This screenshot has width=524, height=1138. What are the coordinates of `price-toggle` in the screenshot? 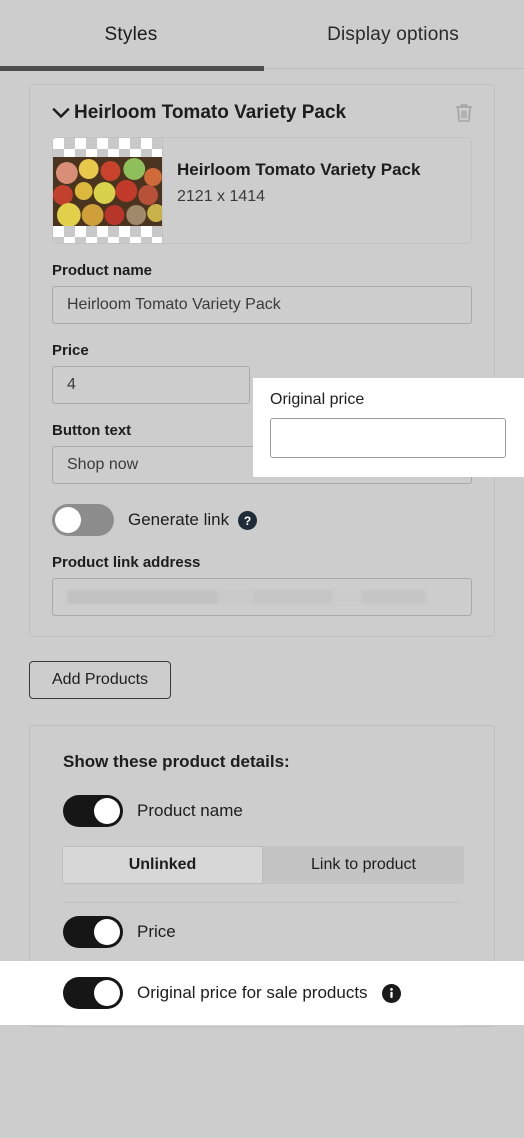 It's located at (93, 932).